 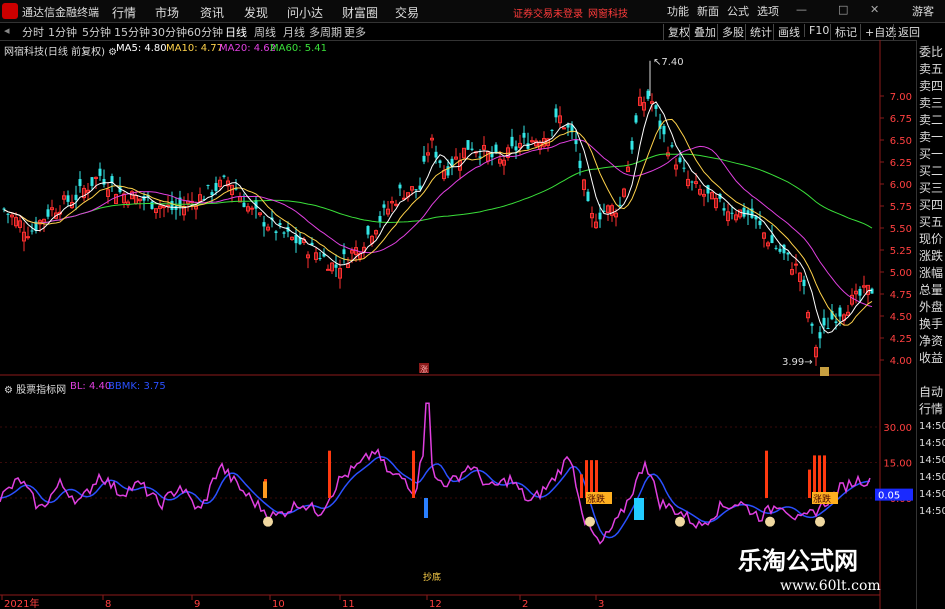 What do you see at coordinates (167, 12) in the screenshot?
I see `menu-shichang: 市场` at bounding box center [167, 12].